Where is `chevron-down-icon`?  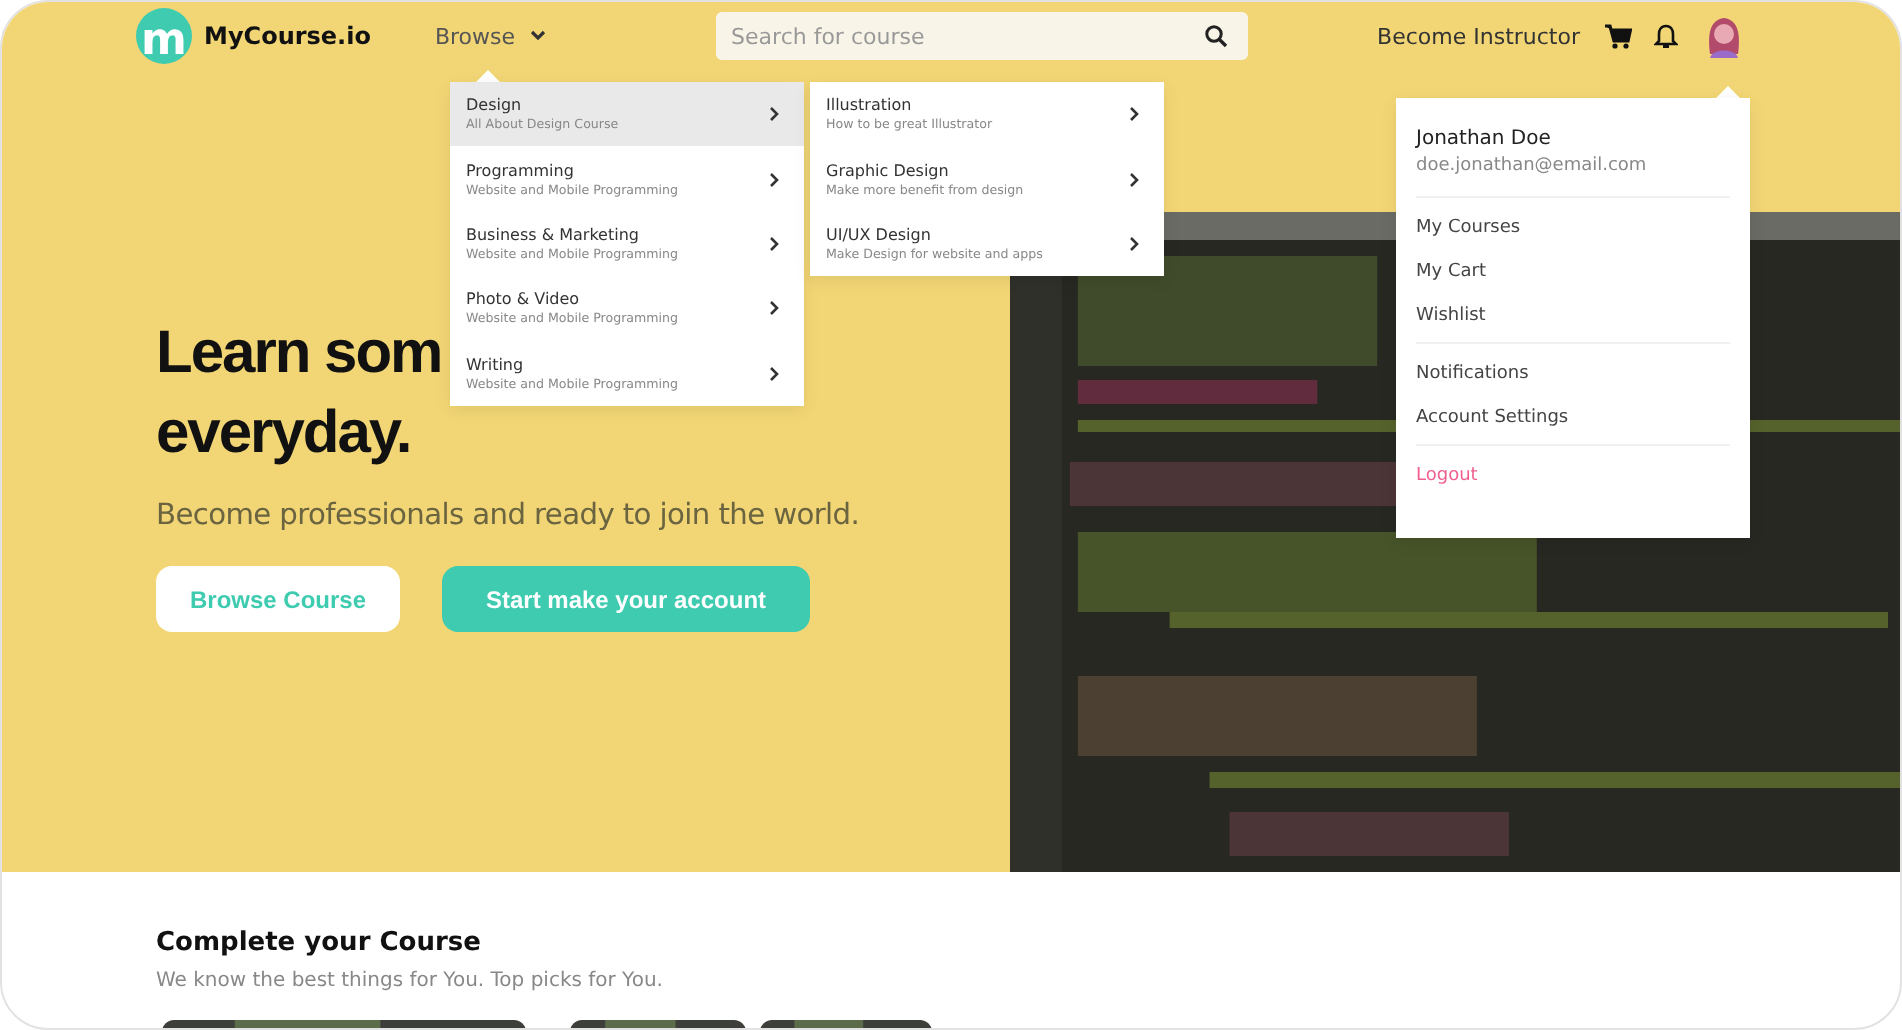 chevron-down-icon is located at coordinates (537, 36).